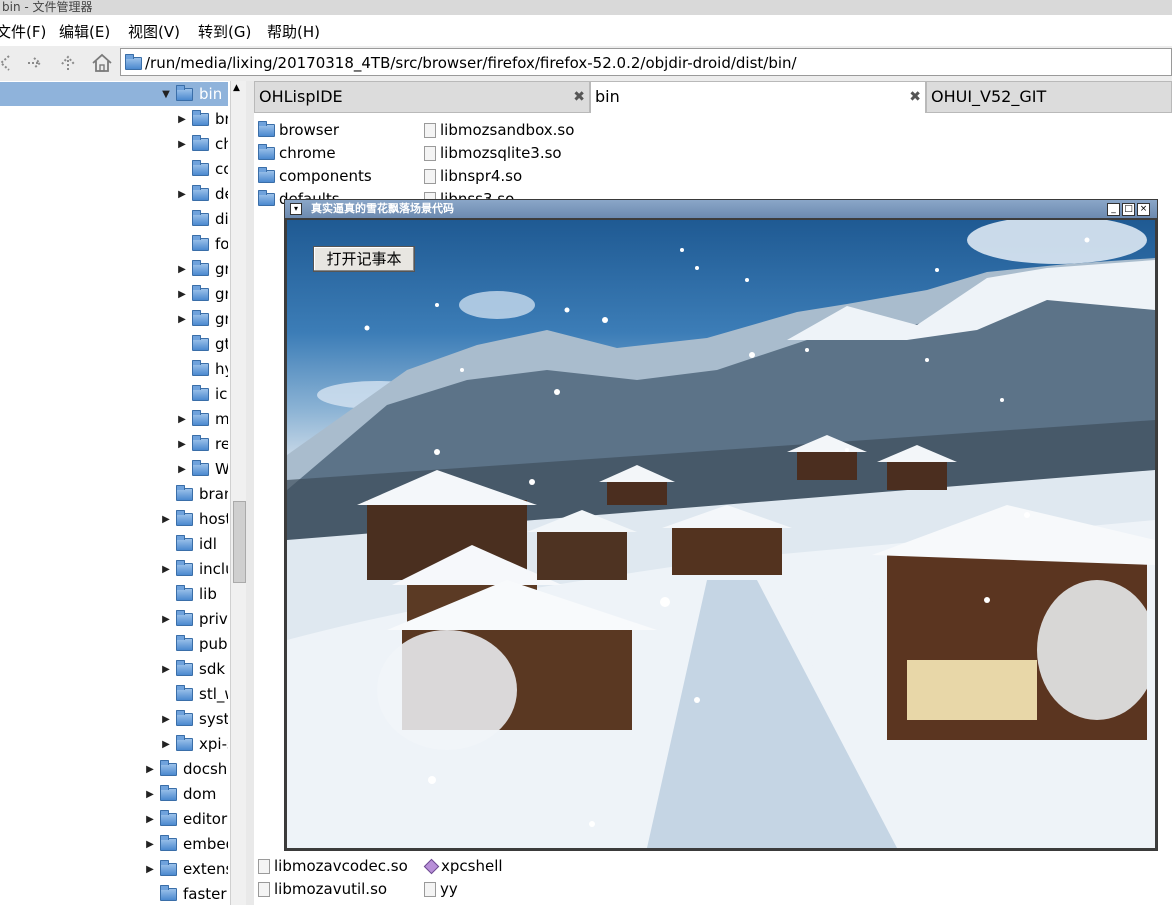  What do you see at coordinates (333, 866) in the screenshot?
I see `file-item: libmozavcodec.so` at bounding box center [333, 866].